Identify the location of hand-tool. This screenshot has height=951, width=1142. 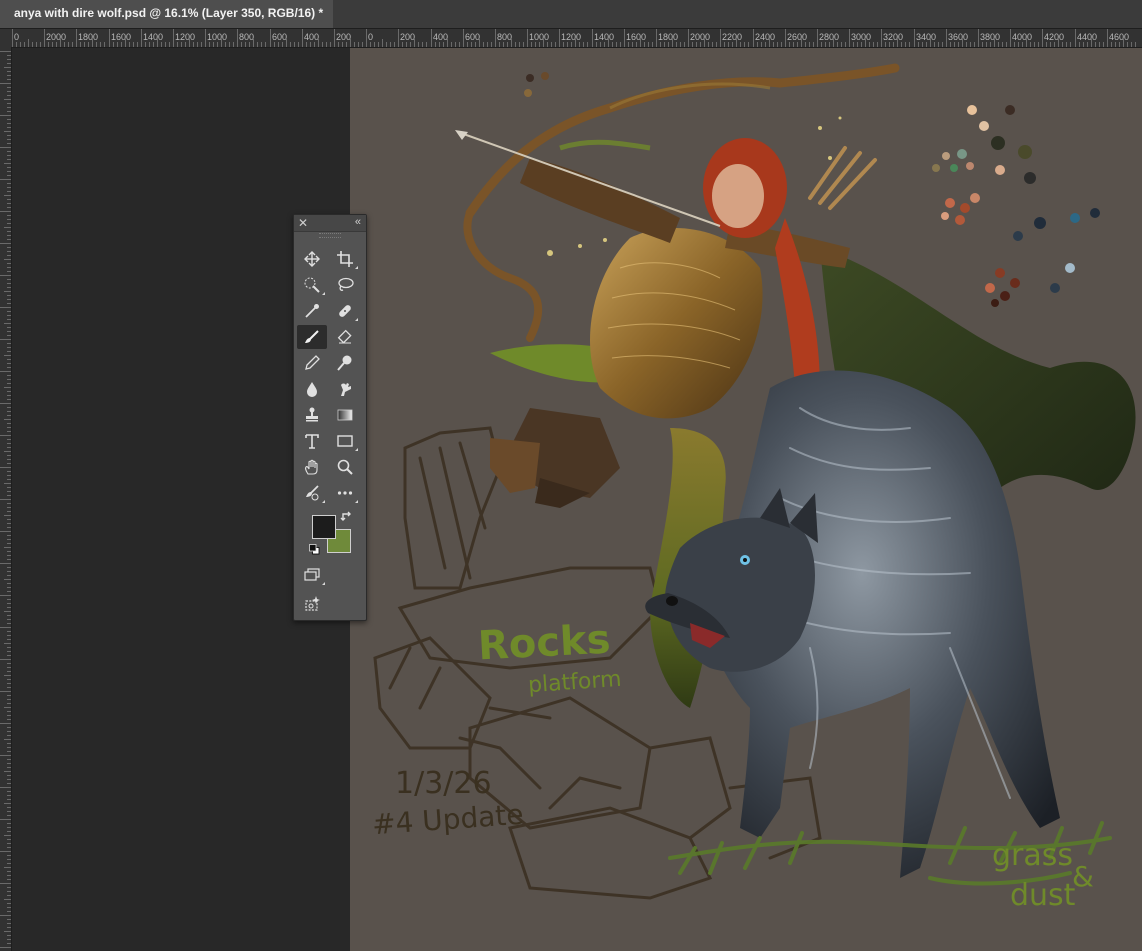
(312, 467).